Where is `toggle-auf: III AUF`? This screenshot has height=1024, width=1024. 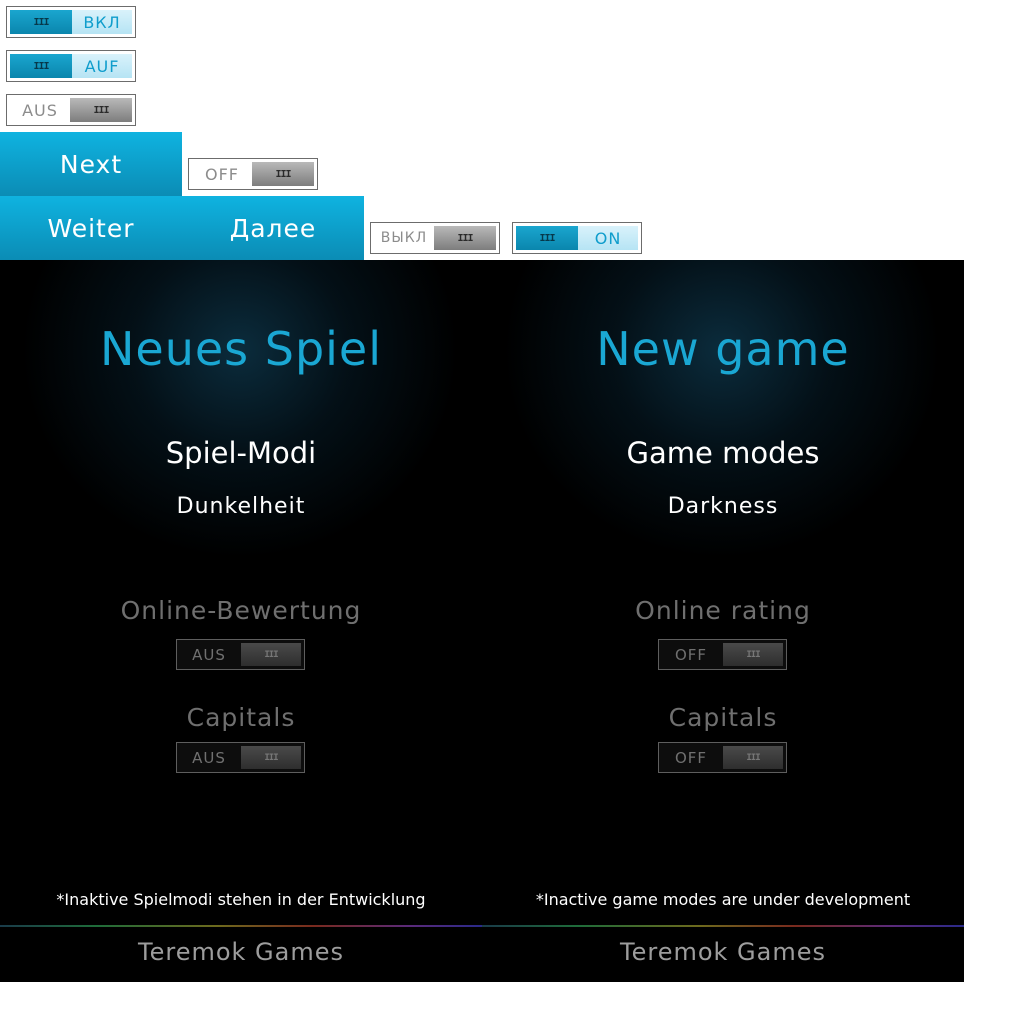 toggle-auf: III AUF is located at coordinates (71, 66).